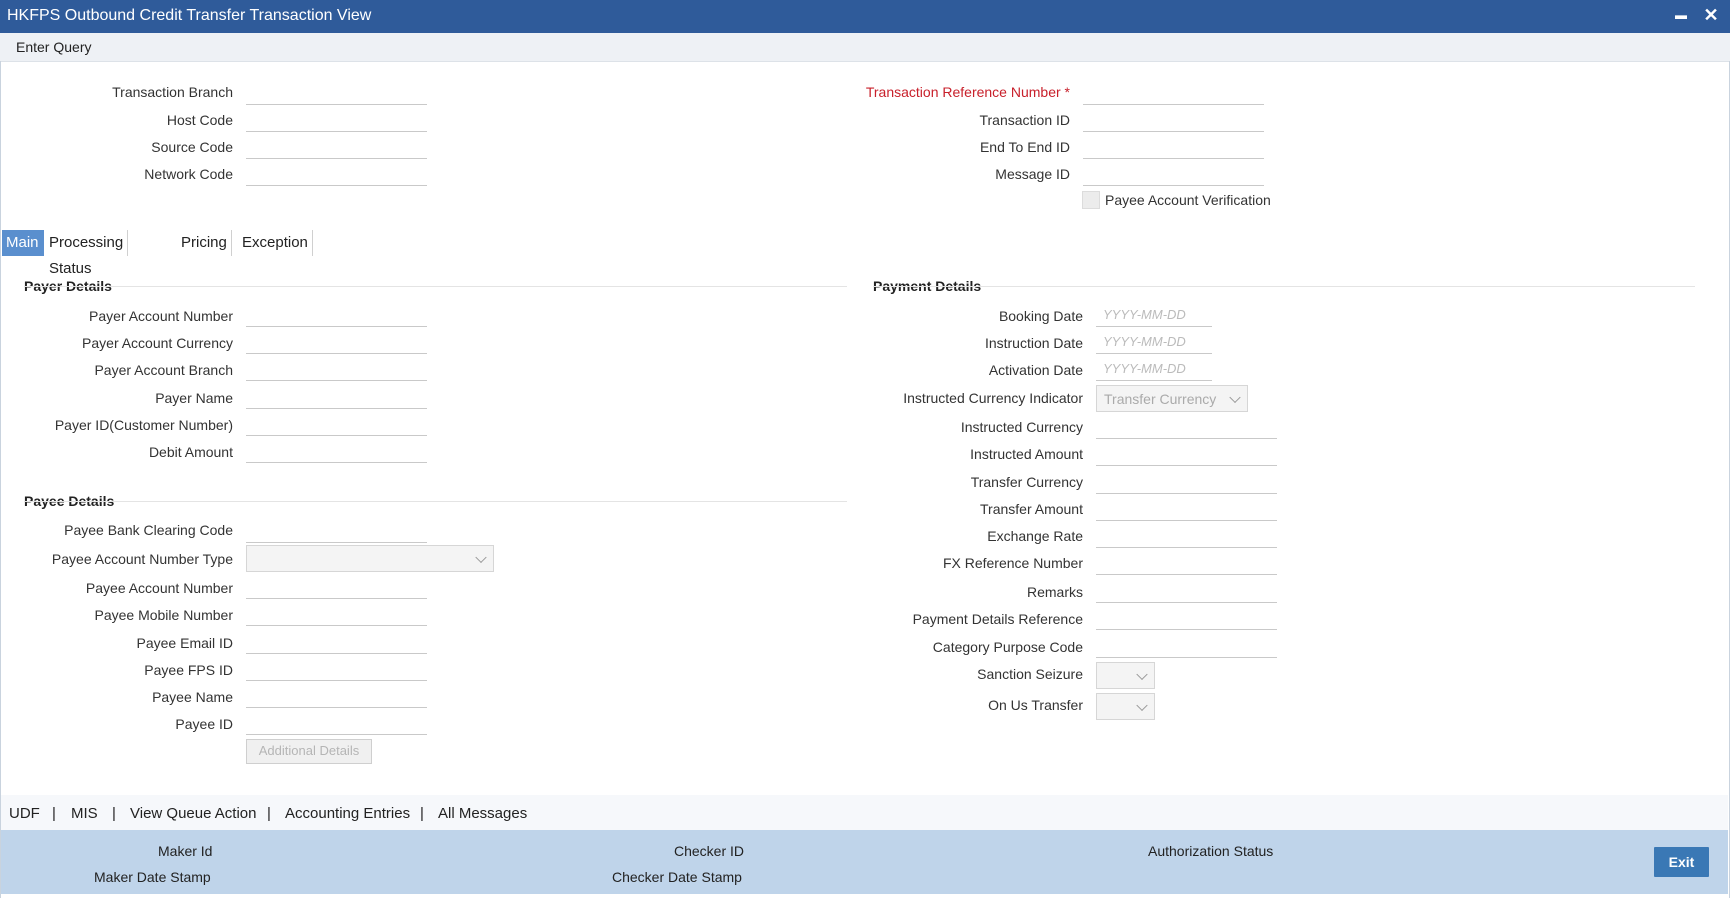 This screenshot has width=1730, height=898. I want to click on payment-details-divider, so click(1284, 286).